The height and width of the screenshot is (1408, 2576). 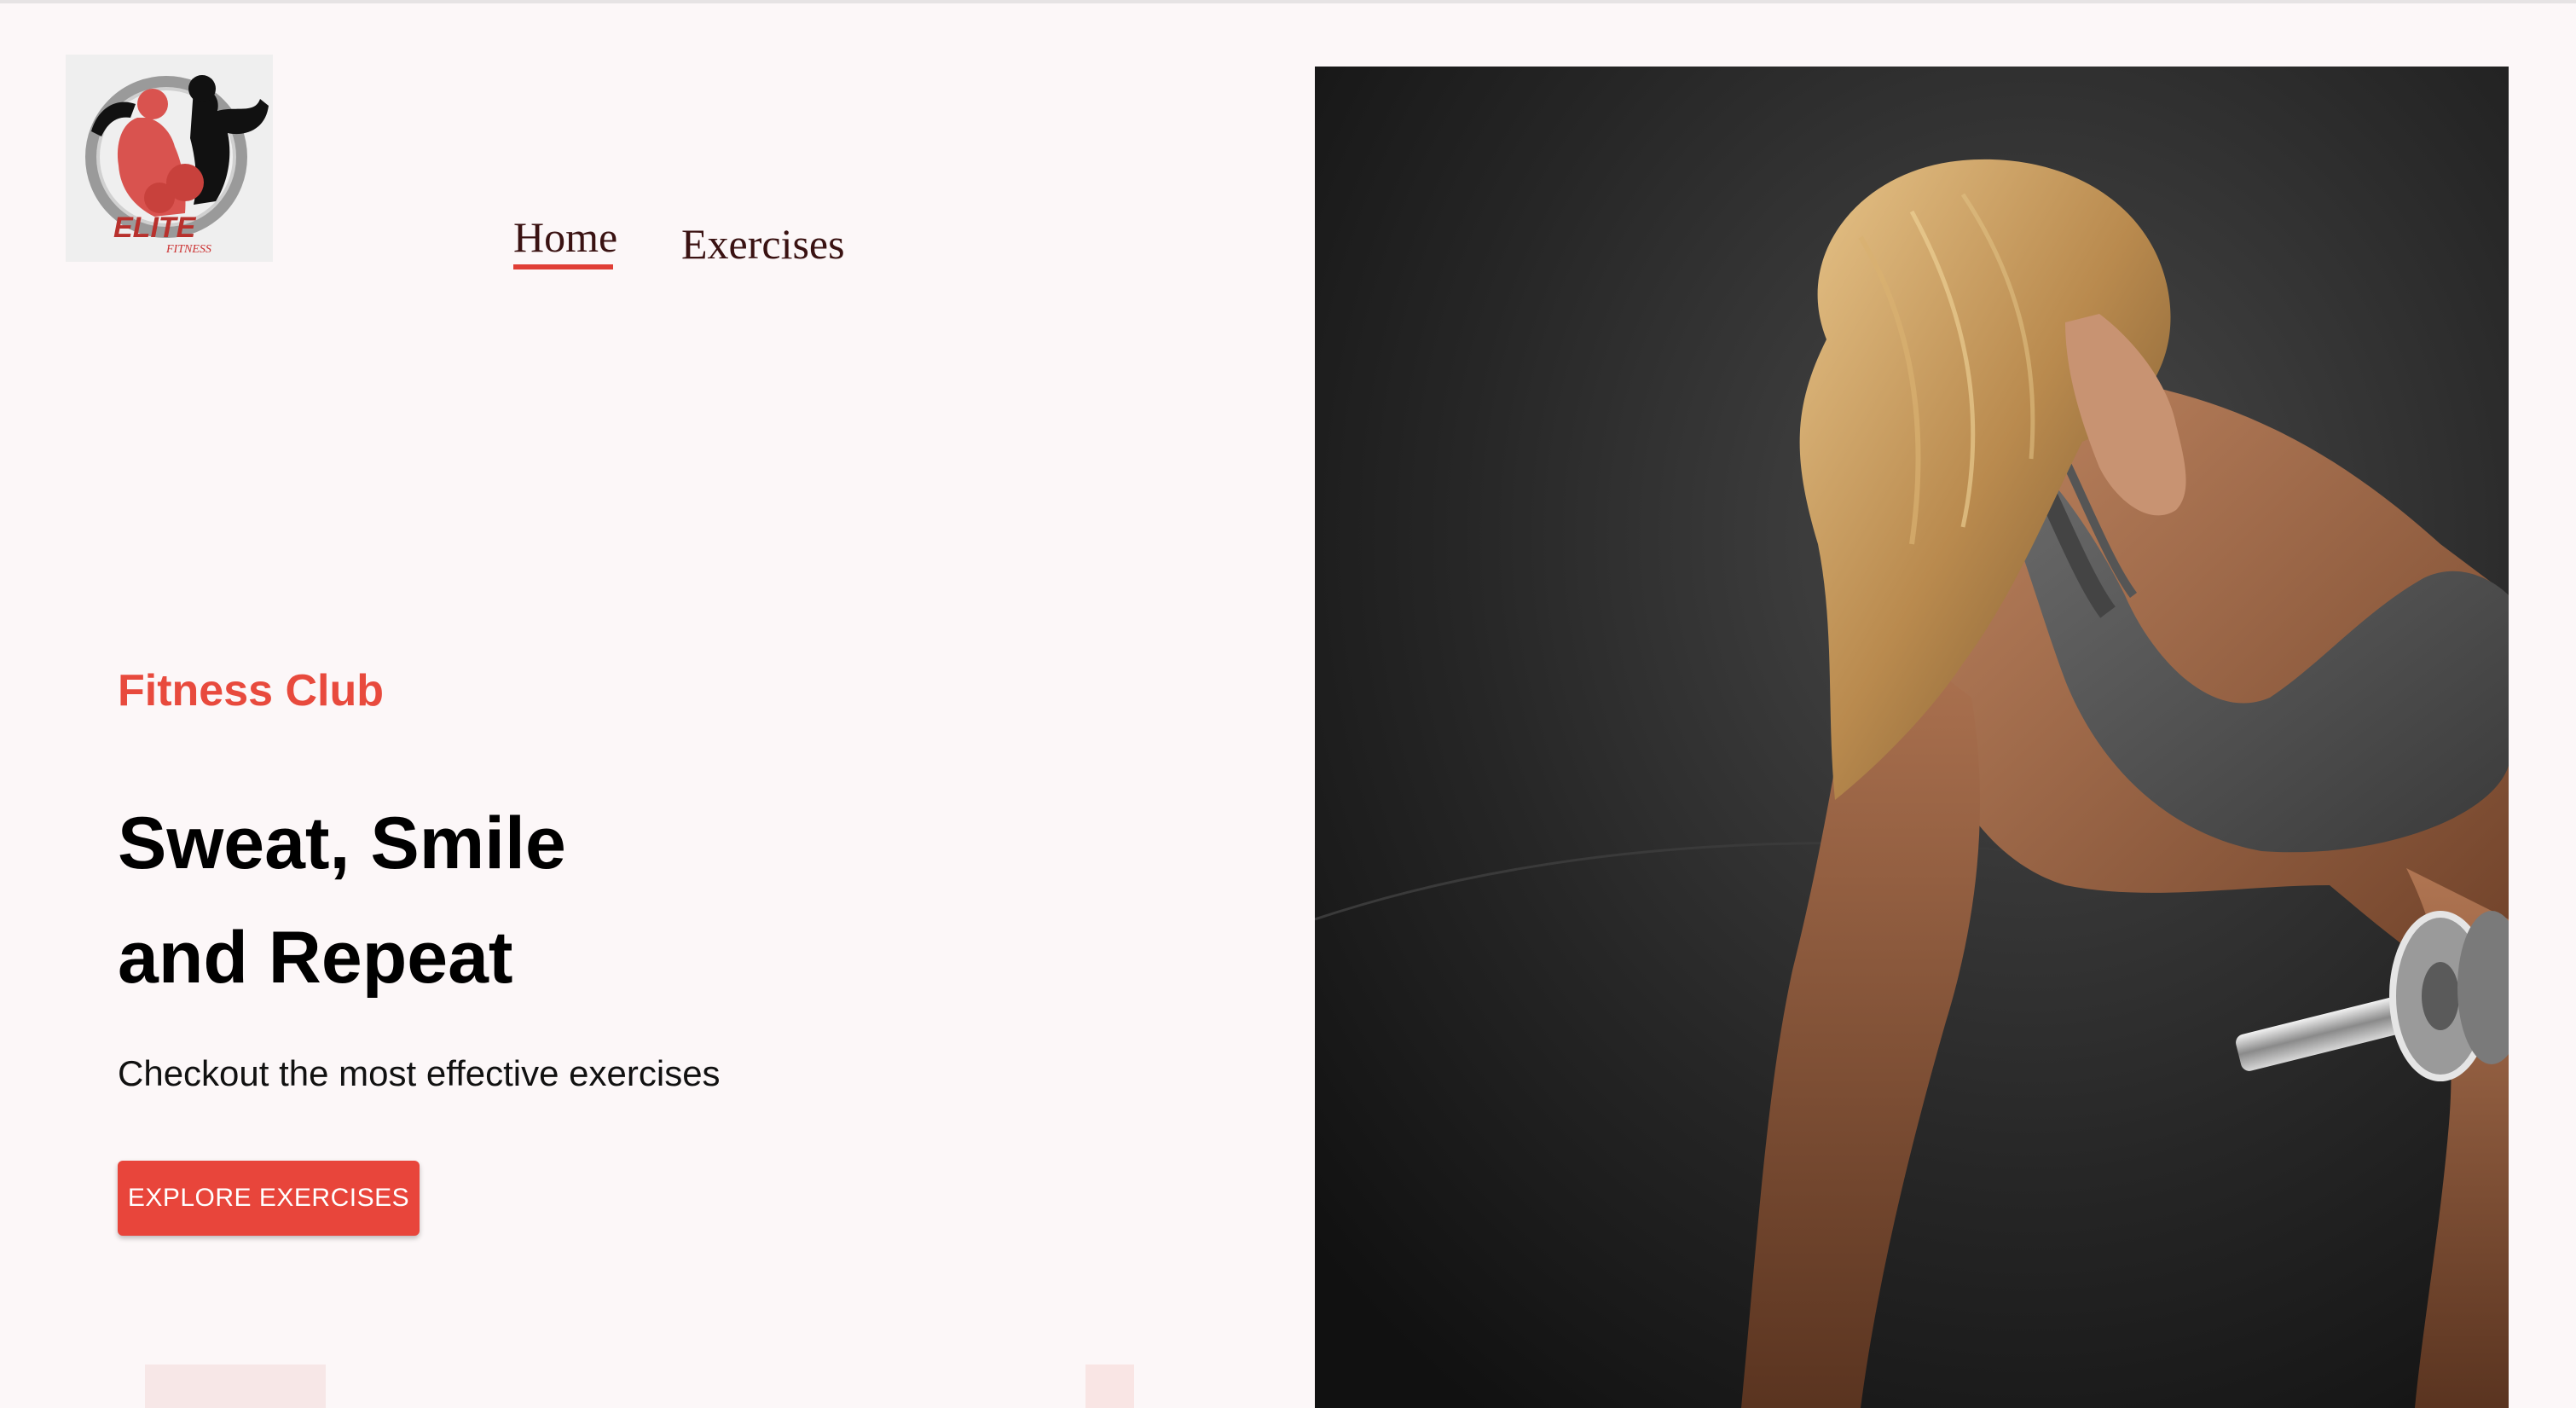 What do you see at coordinates (420, 1073) in the screenshot?
I see `hero-subtitle: Checkout the most effective exercises` at bounding box center [420, 1073].